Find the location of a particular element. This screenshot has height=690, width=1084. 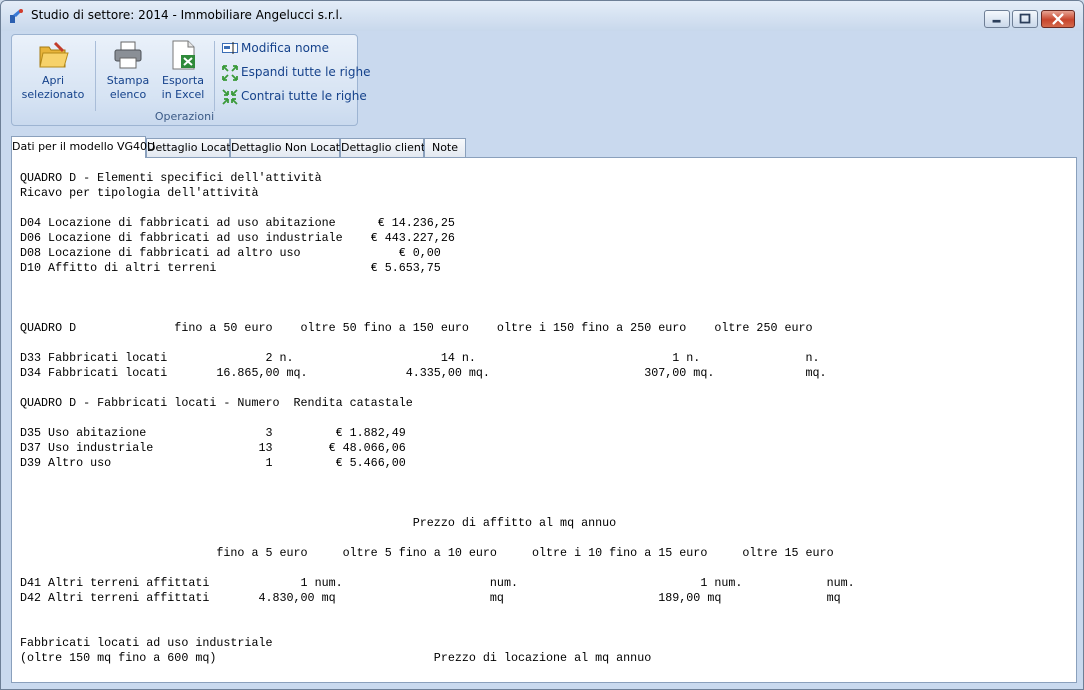

minimize-button is located at coordinates (997, 19).